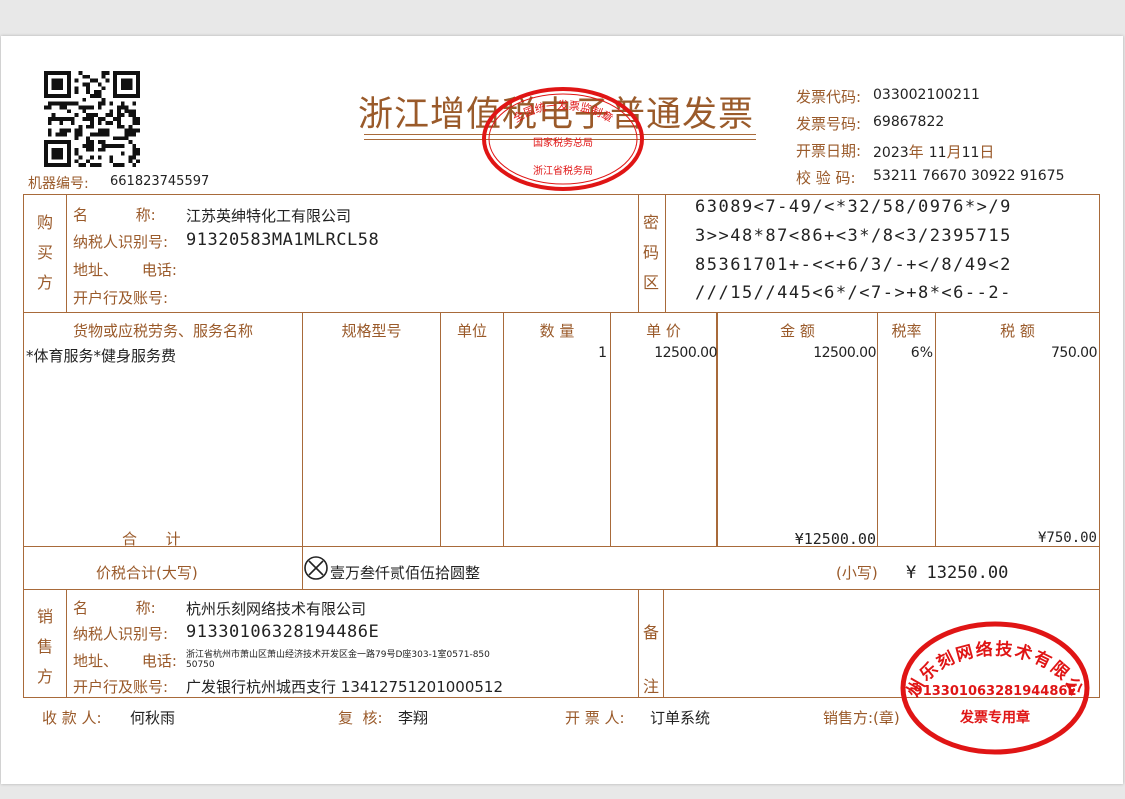 The width and height of the screenshot is (1125, 799). Describe the element at coordinates (994, 717) in the screenshot. I see `stamp-caption-text: 发票专用章` at that location.